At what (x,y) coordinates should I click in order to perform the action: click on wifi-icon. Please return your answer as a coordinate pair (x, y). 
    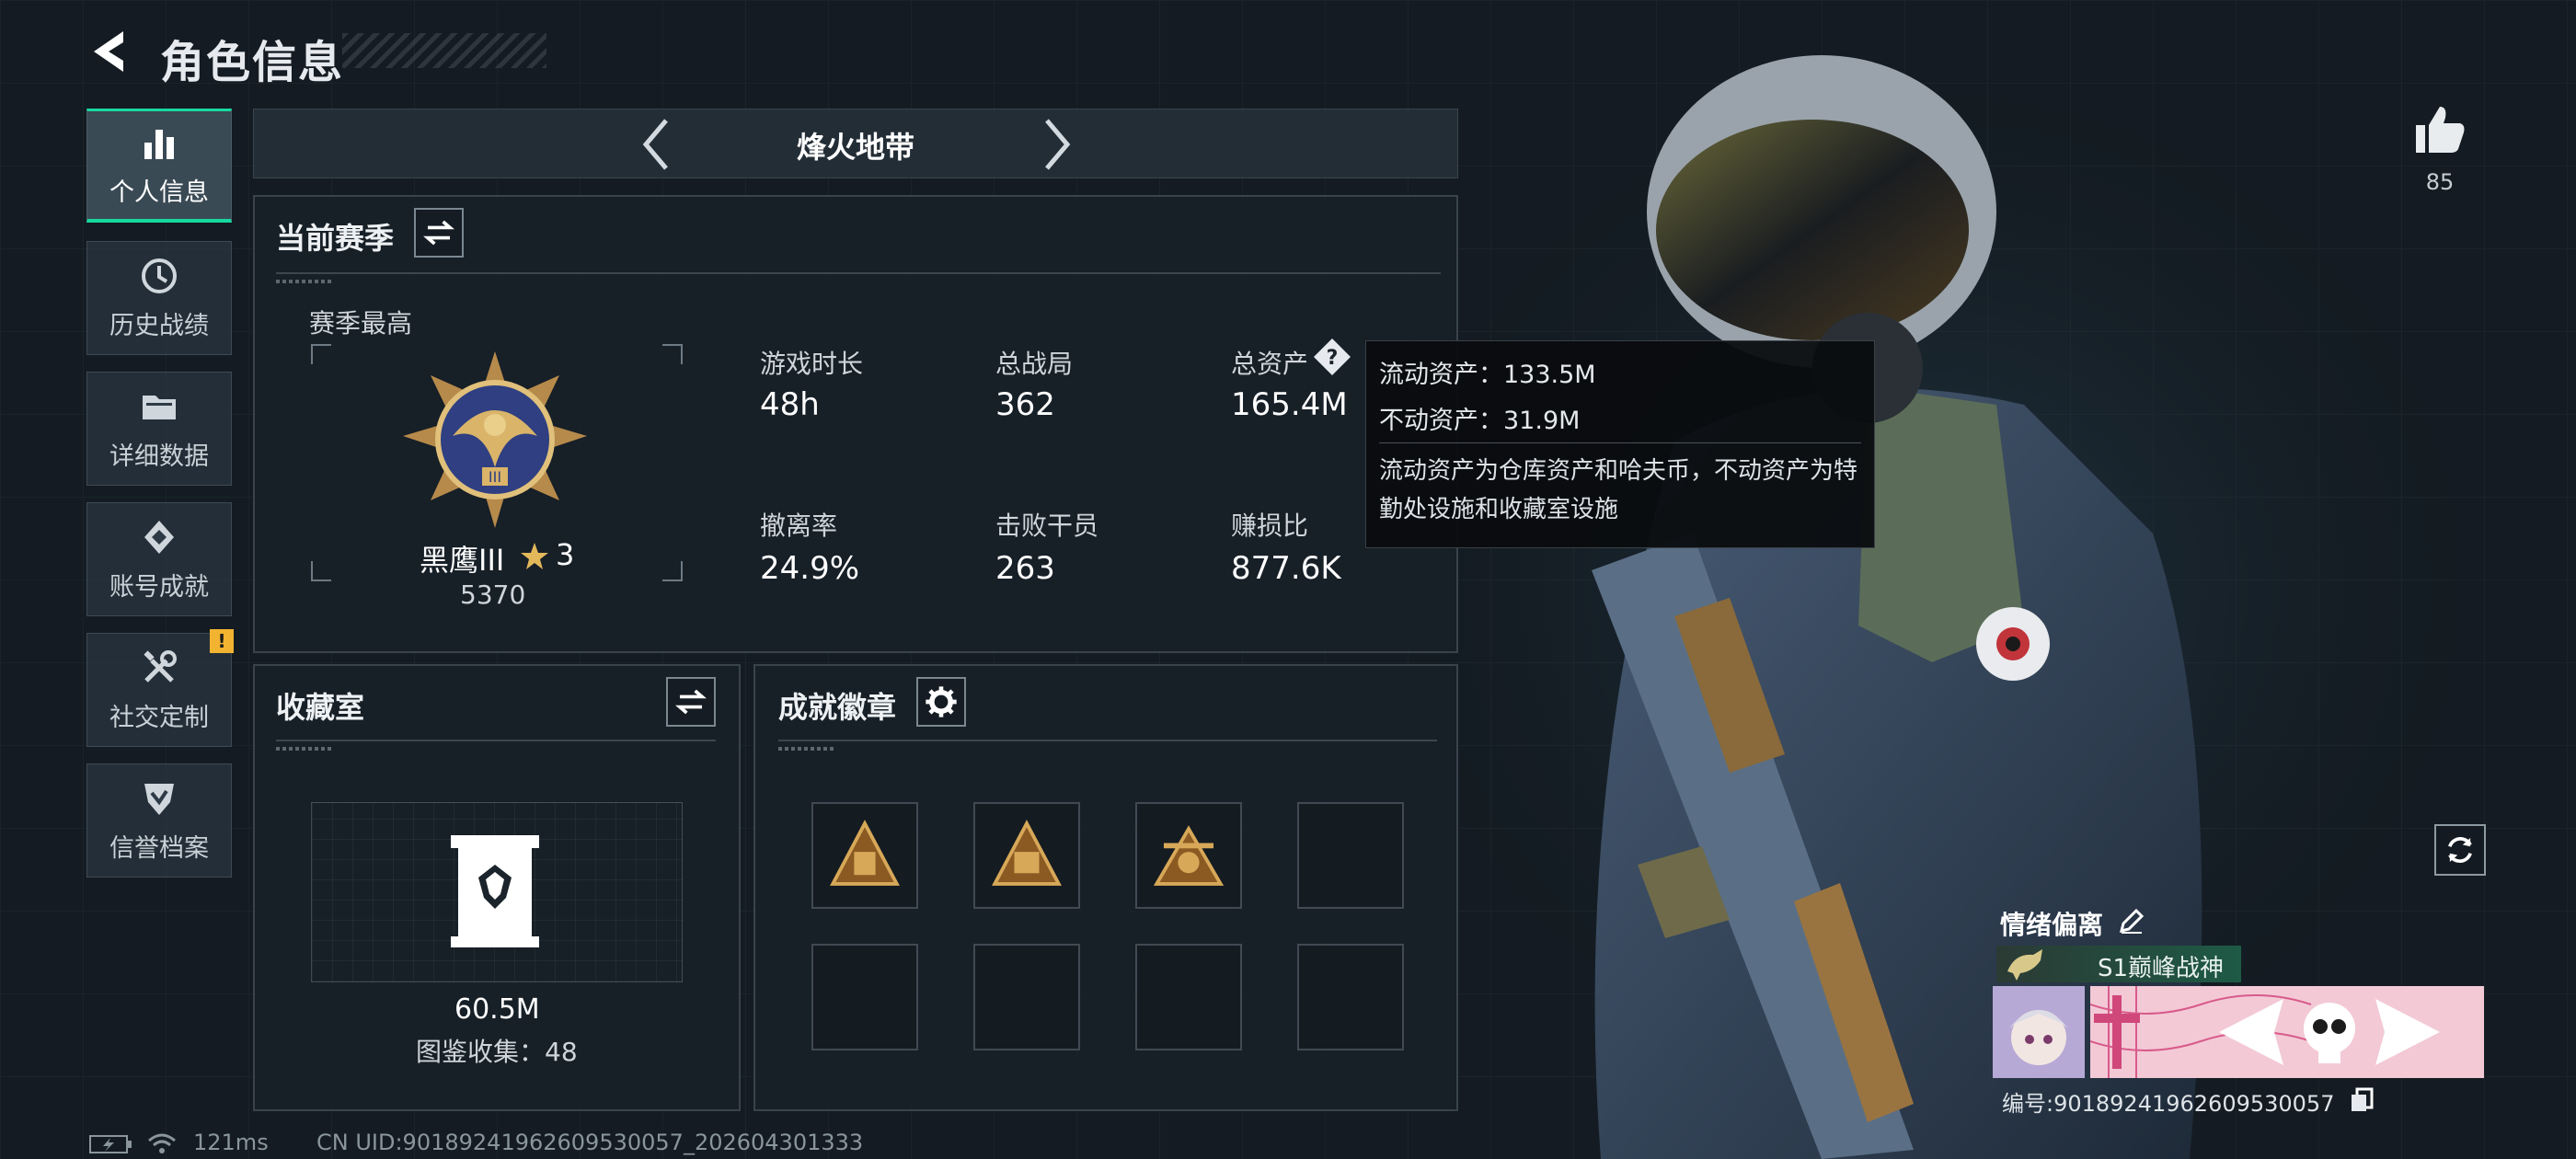
    Looking at the image, I should click on (162, 1143).